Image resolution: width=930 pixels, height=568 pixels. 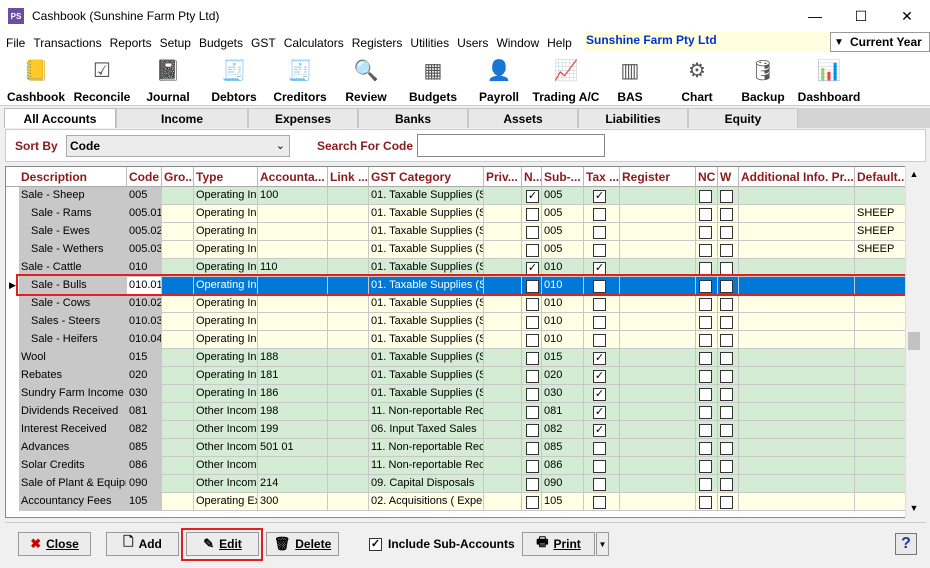 I want to click on cell-description: Interest Received, so click(x=73, y=430).